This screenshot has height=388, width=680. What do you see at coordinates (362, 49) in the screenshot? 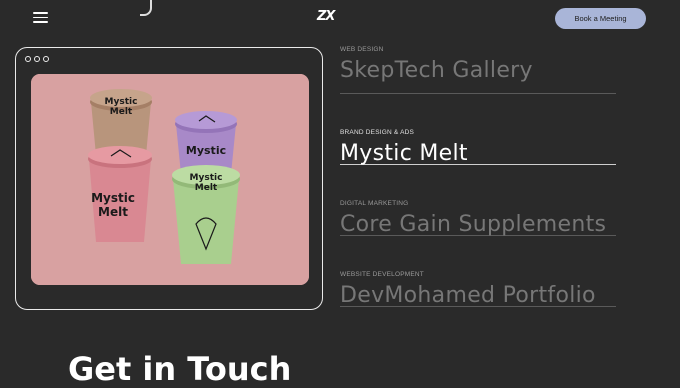
I see `project-category: WEB DESIGN` at bounding box center [362, 49].